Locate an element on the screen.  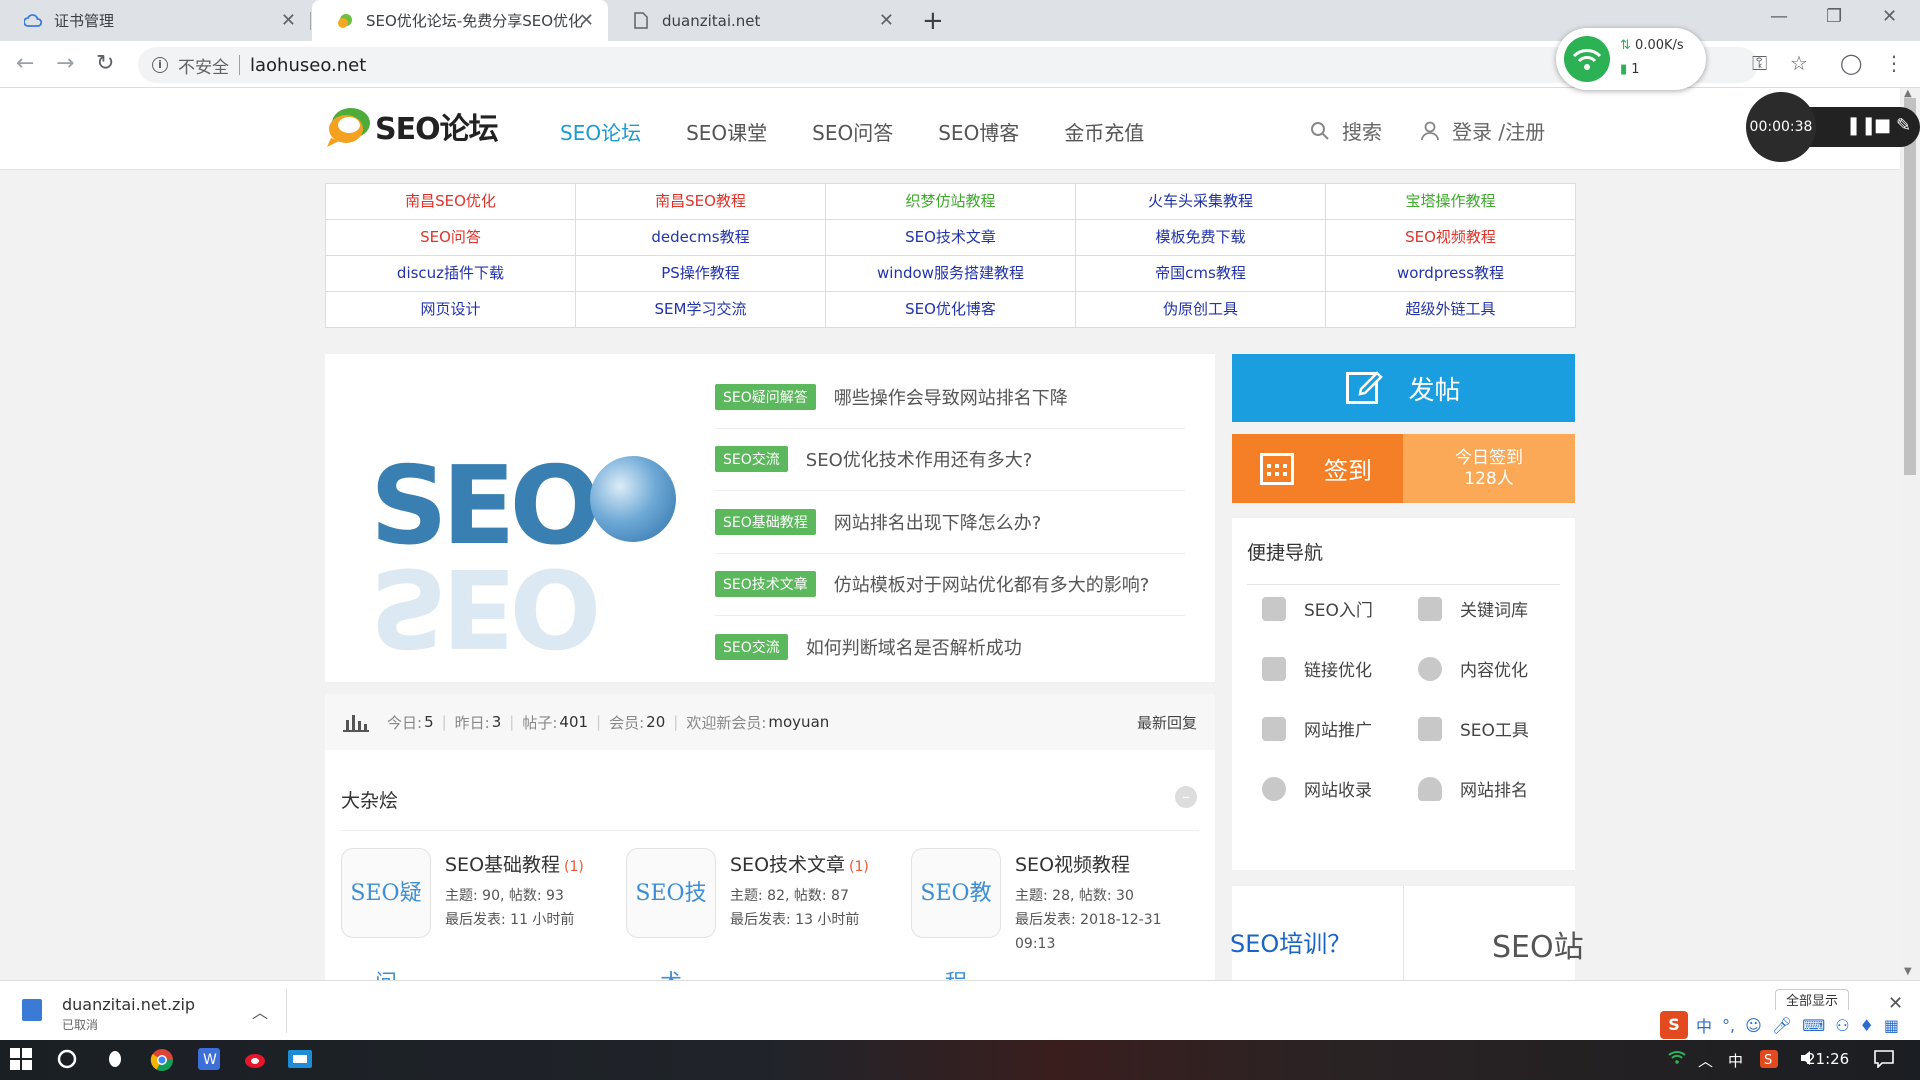
notifications-icon is located at coordinates (1884, 1061).